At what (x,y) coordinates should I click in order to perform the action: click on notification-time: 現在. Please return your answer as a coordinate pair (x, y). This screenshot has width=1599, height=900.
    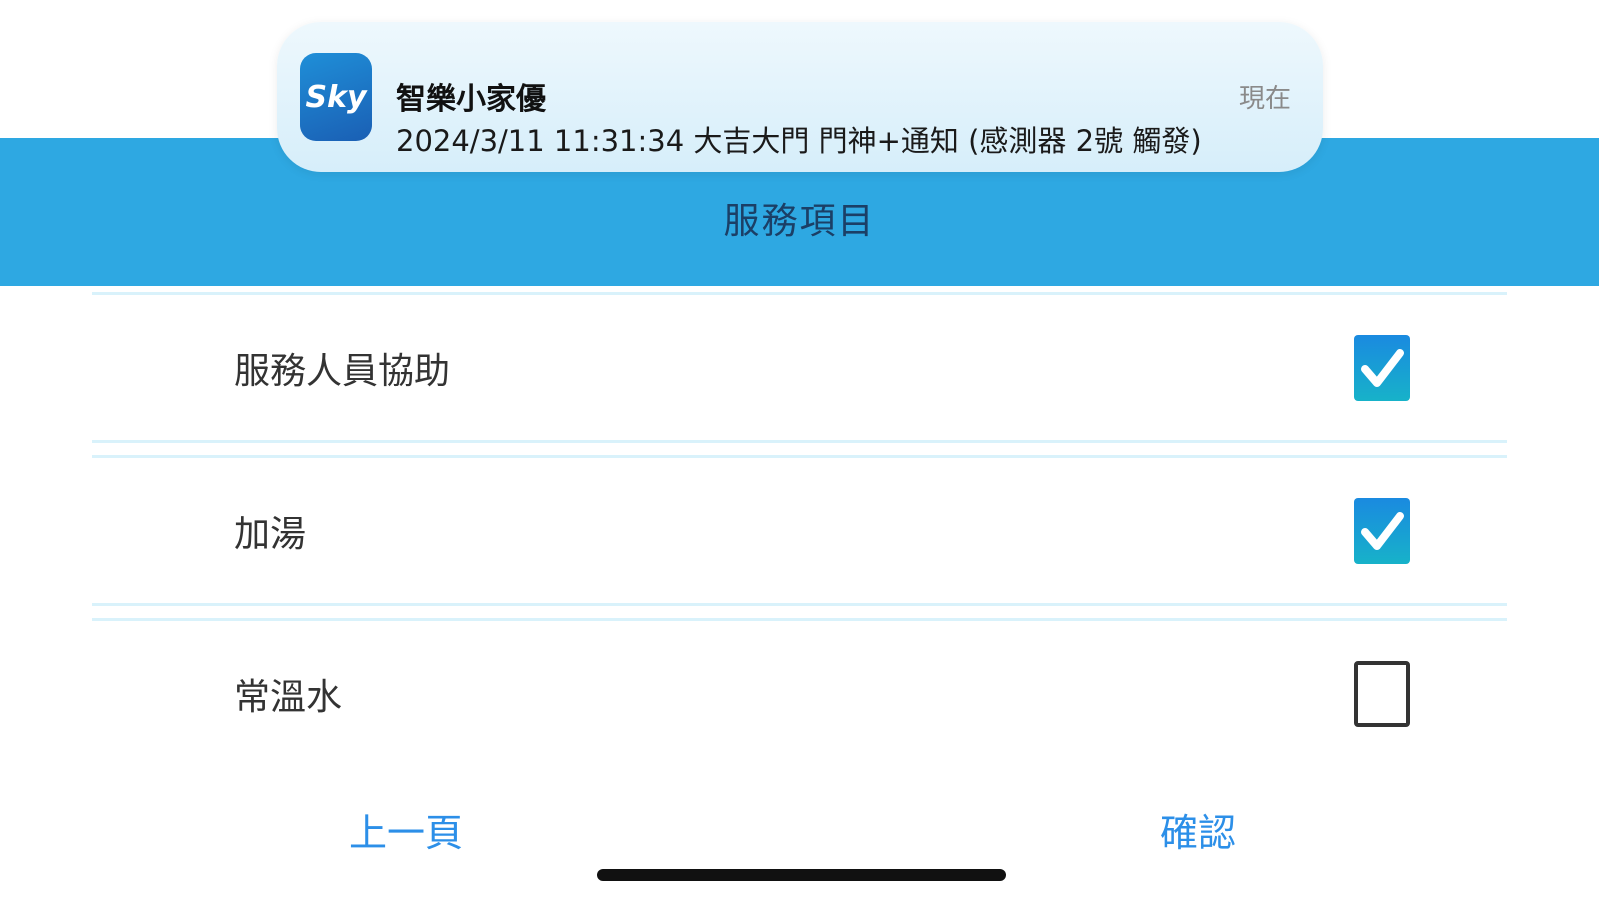
    Looking at the image, I should click on (1264, 99).